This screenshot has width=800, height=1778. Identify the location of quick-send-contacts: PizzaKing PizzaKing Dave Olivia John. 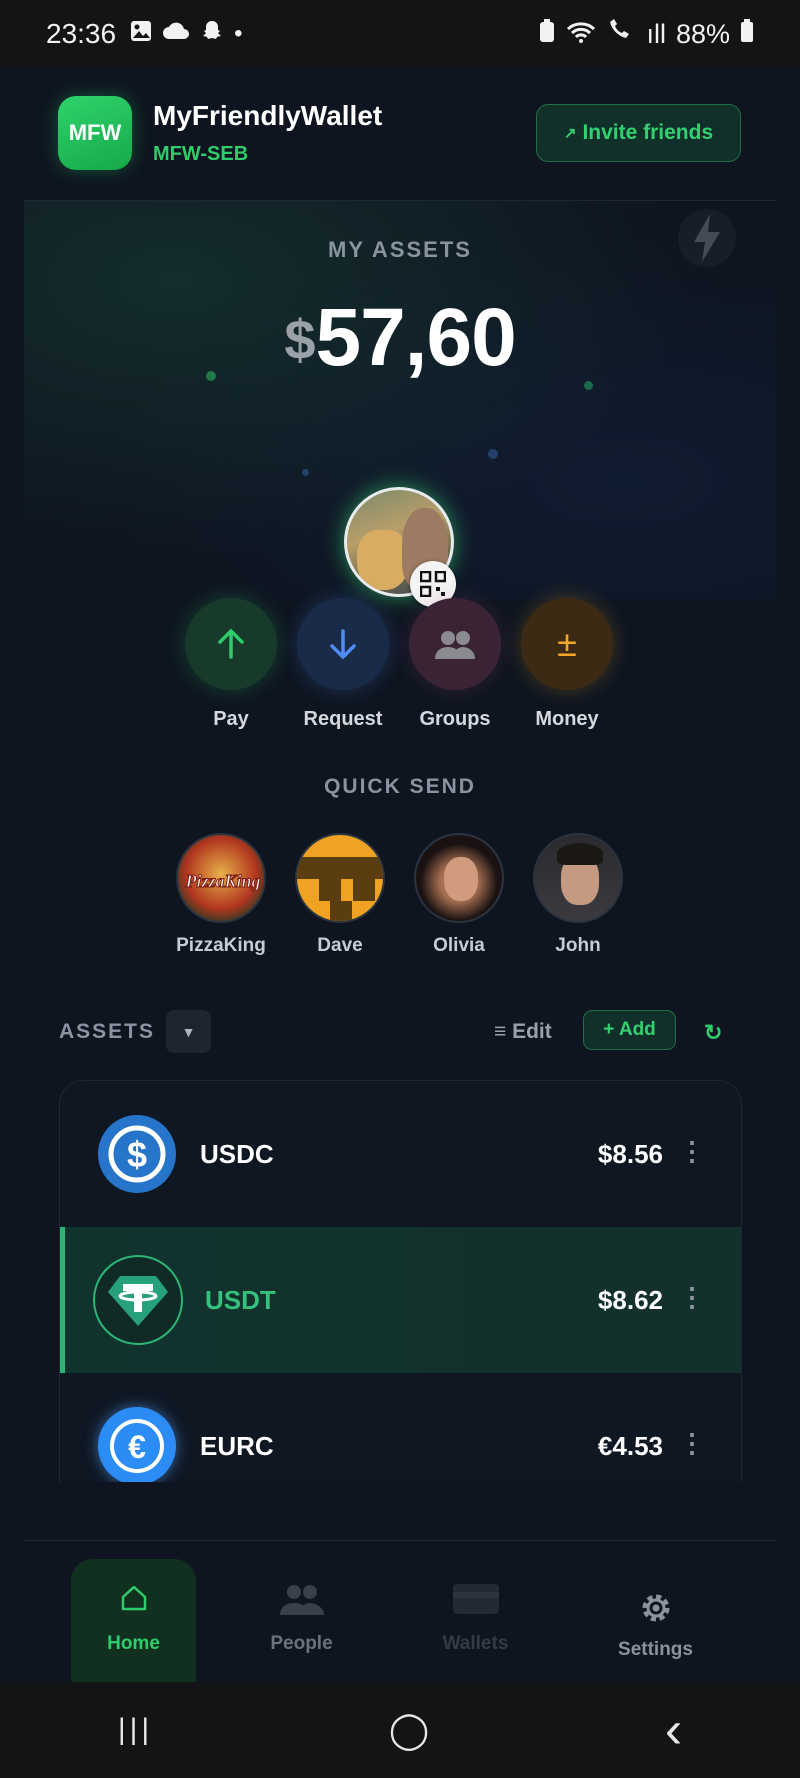
(400, 894).